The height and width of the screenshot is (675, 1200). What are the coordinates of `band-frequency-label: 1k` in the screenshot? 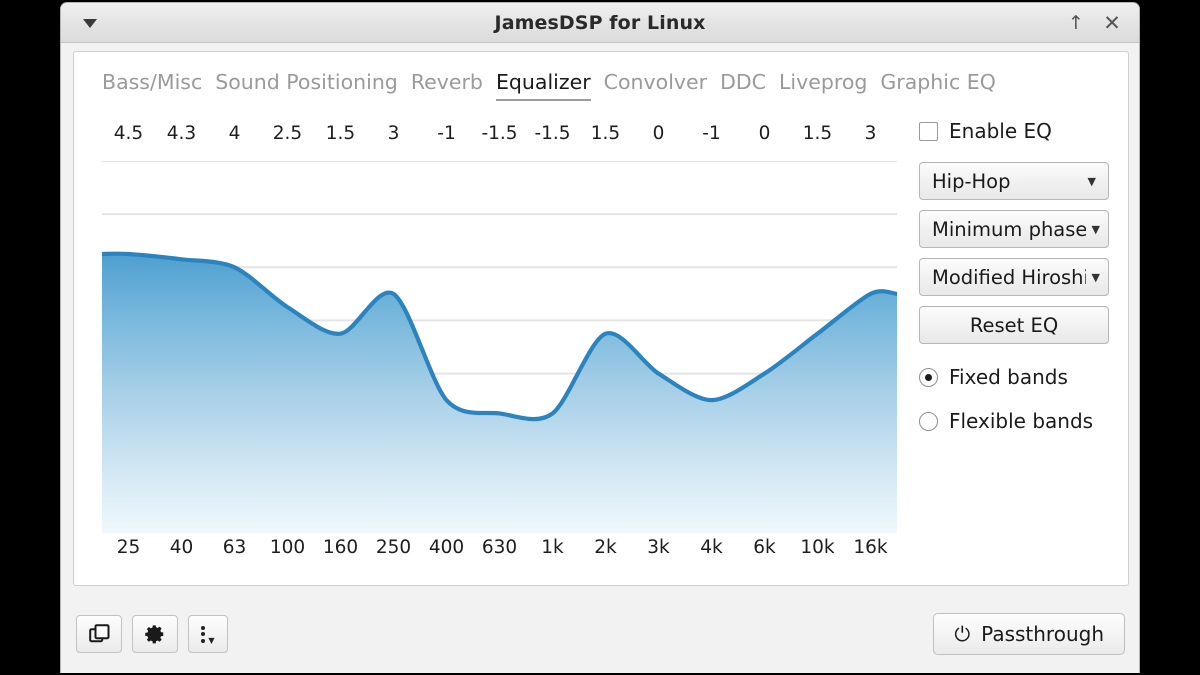 It's located at (552, 547).